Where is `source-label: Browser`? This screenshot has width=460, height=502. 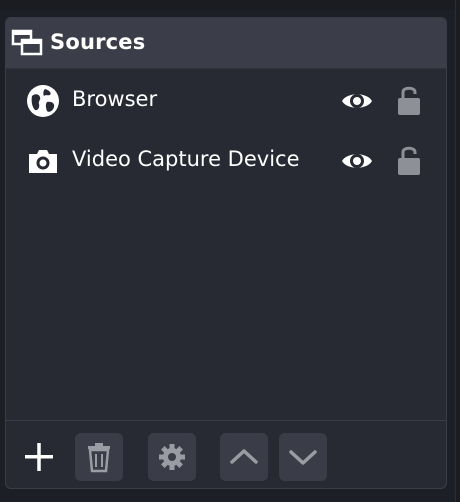 source-label: Browser is located at coordinates (115, 99).